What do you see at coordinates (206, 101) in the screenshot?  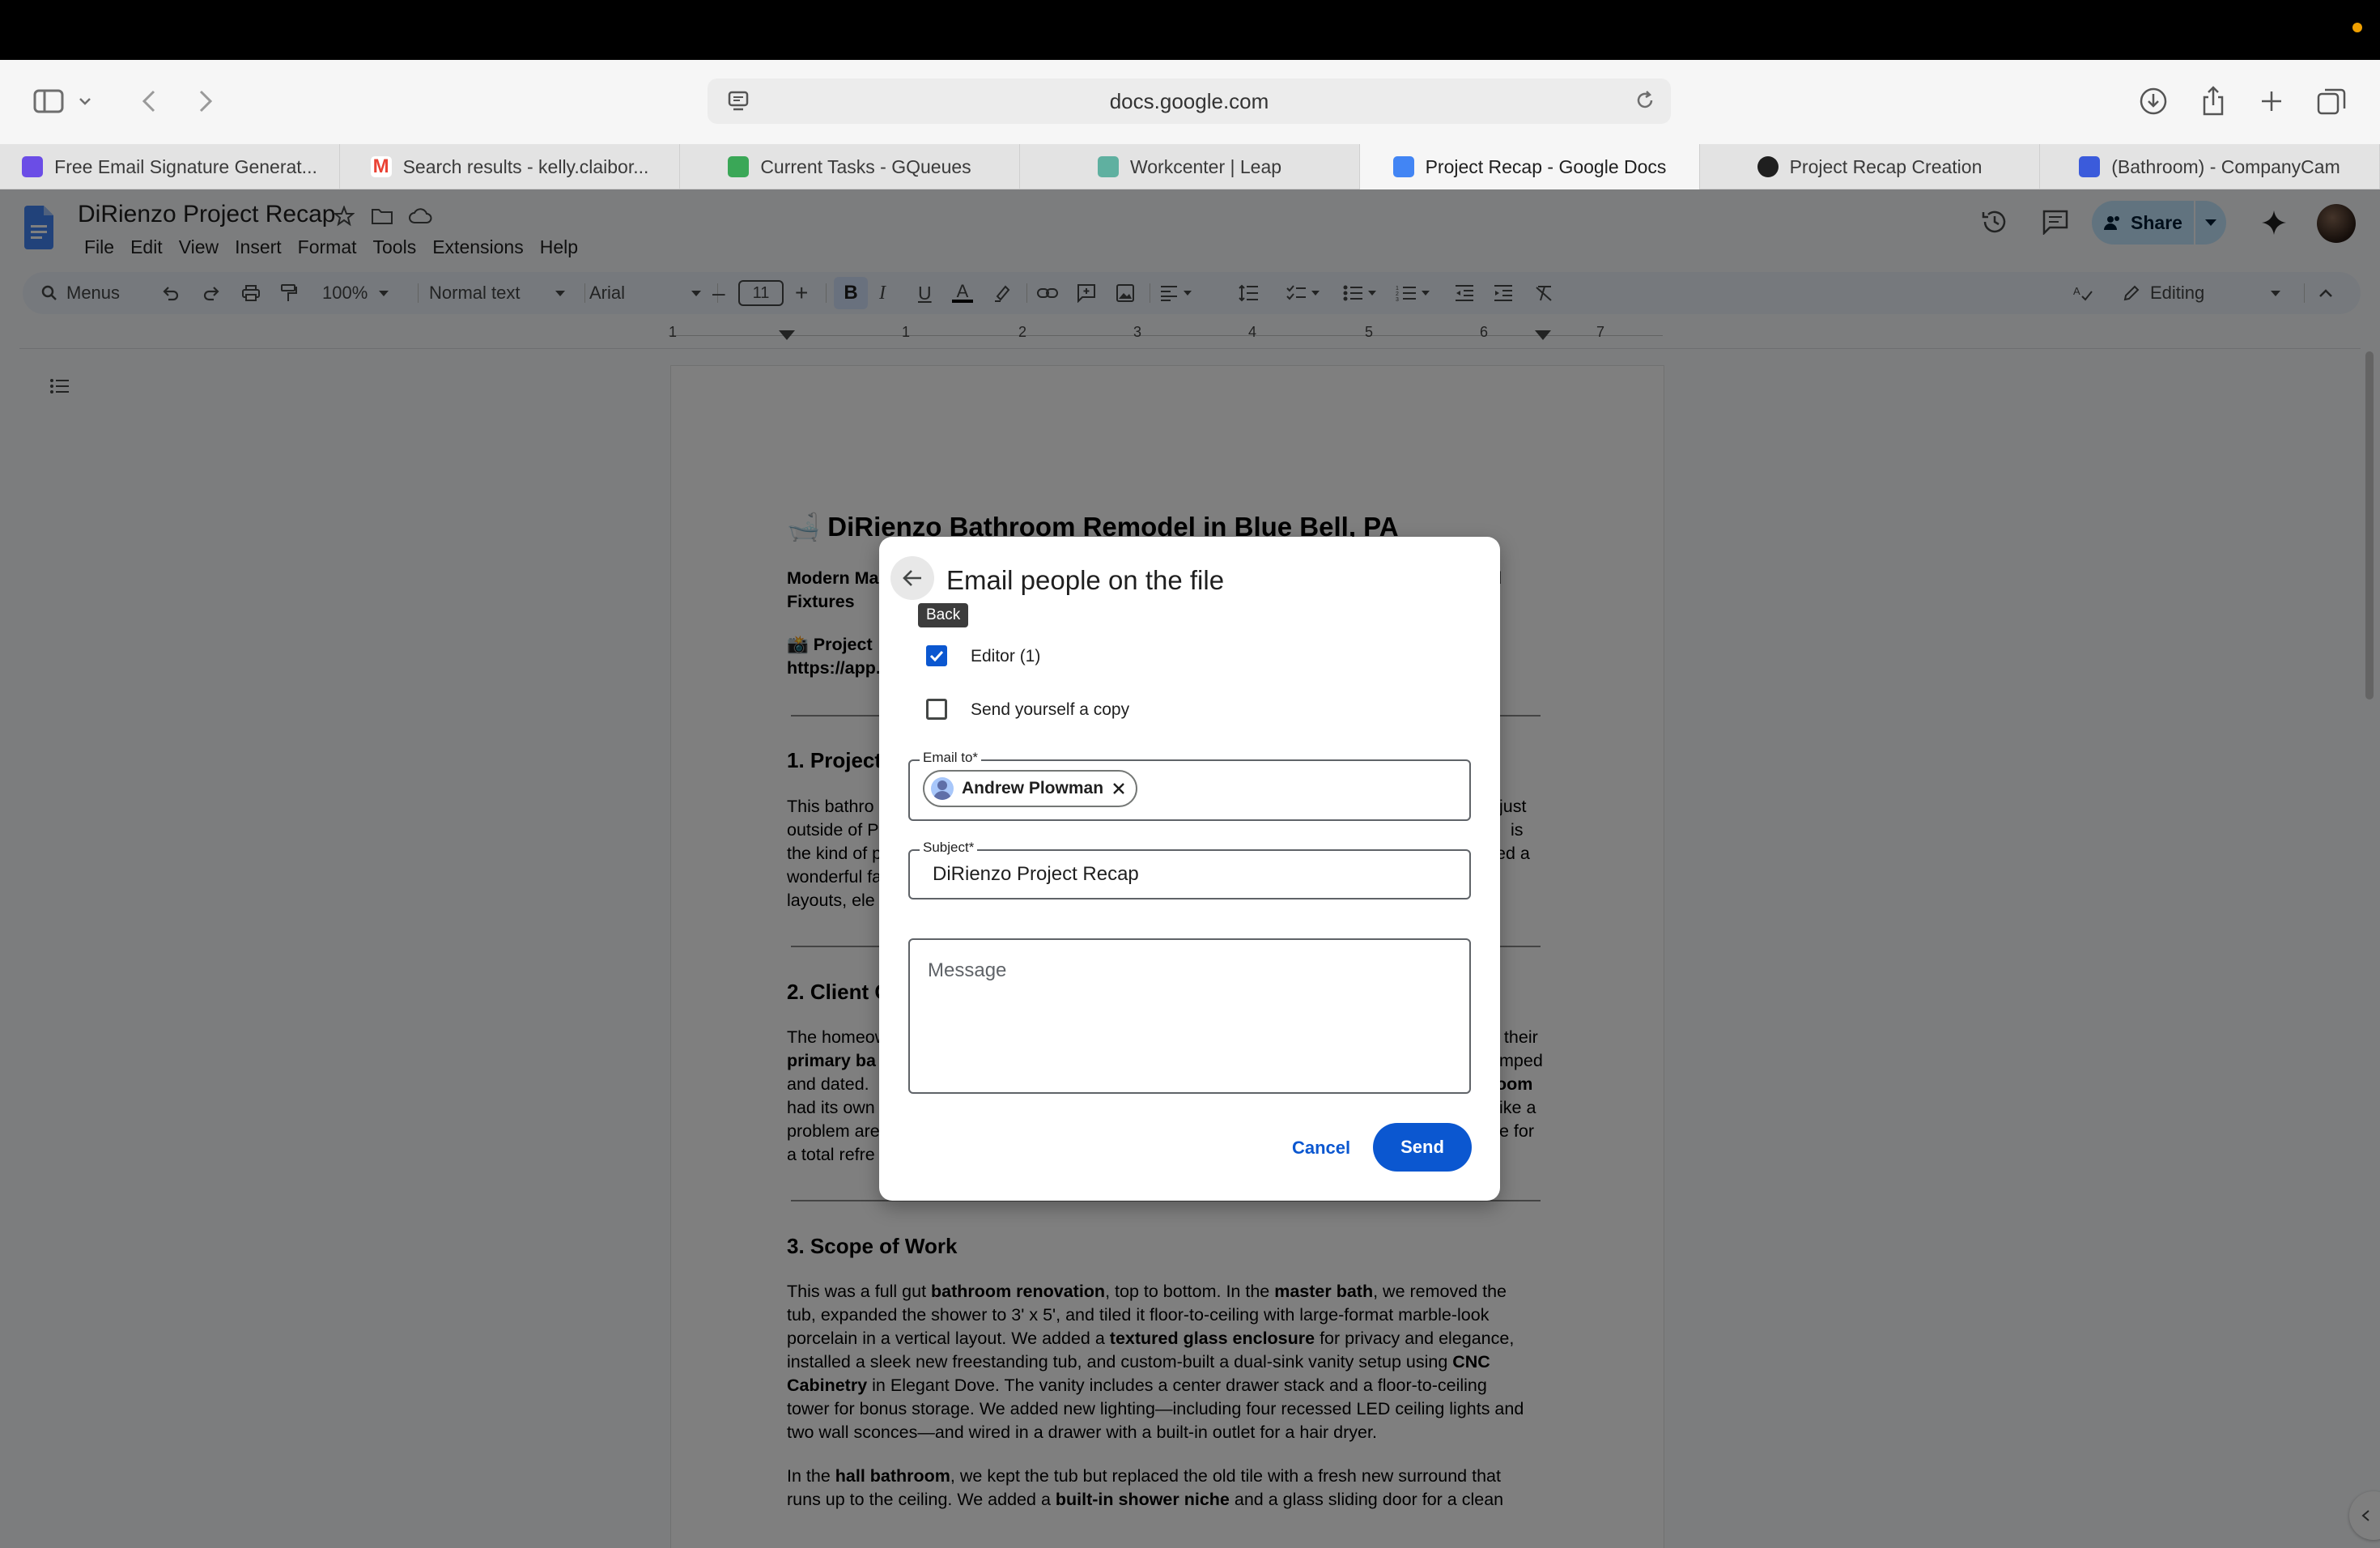 I see `forward-navigation-icon` at bounding box center [206, 101].